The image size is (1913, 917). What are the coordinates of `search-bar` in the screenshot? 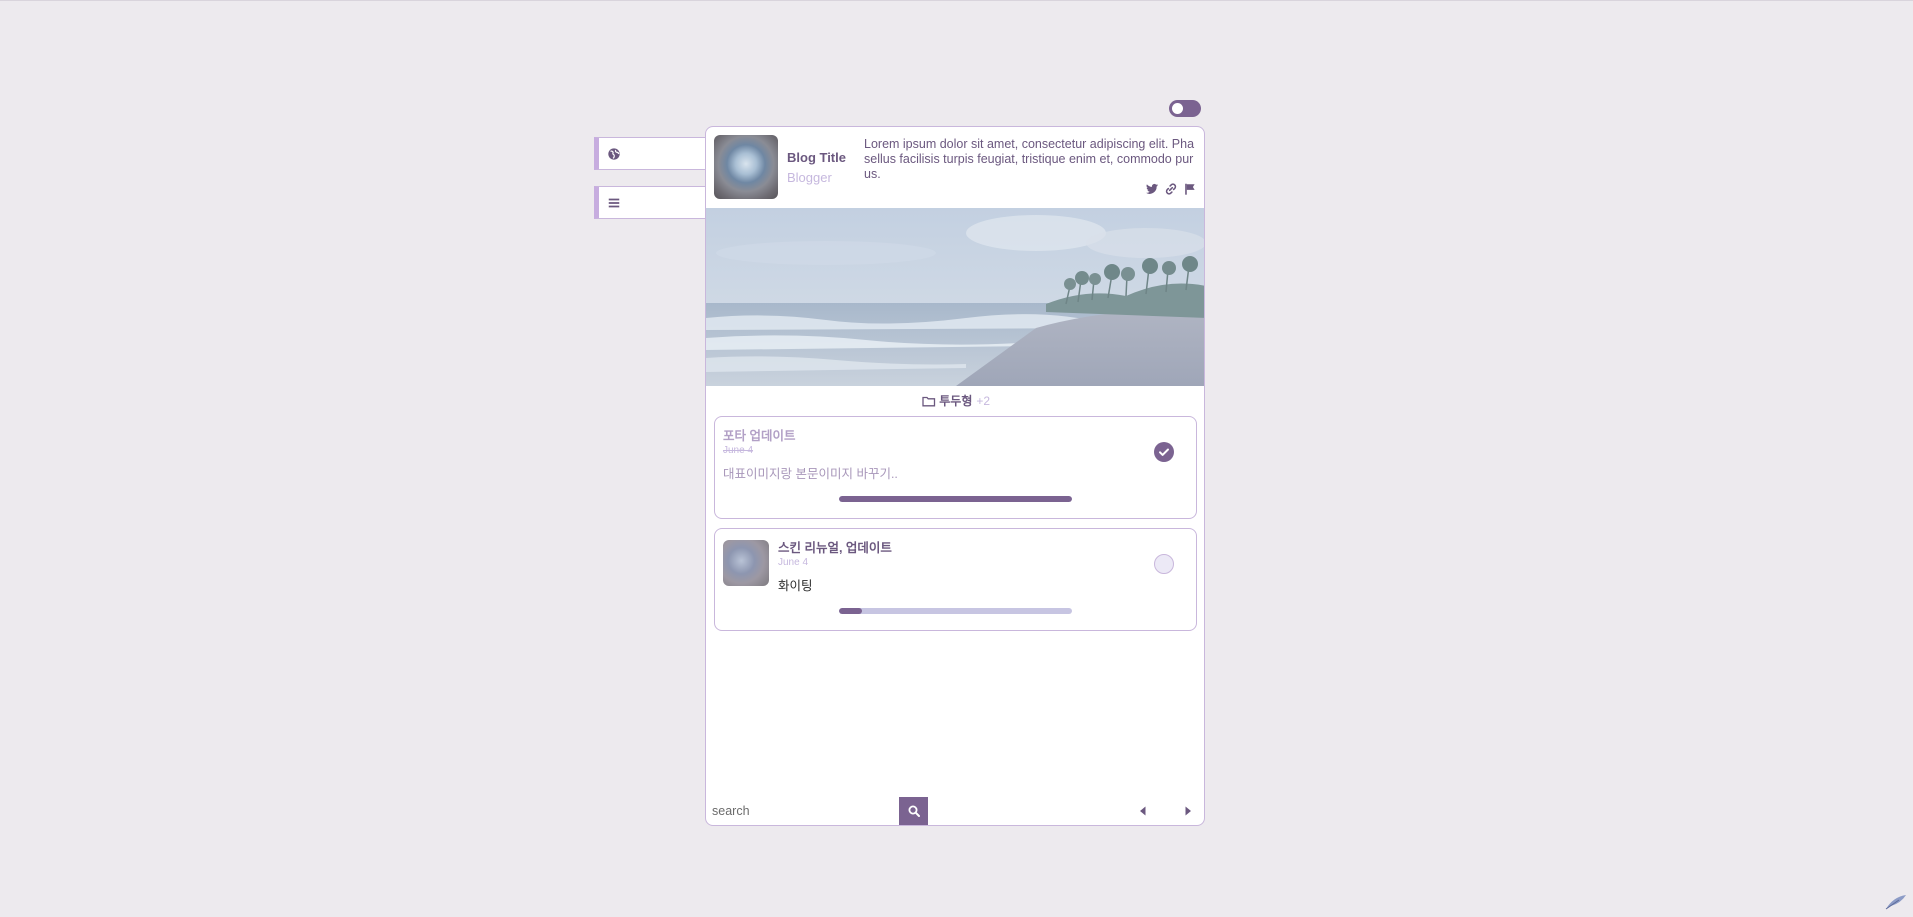 It's located at (955, 811).